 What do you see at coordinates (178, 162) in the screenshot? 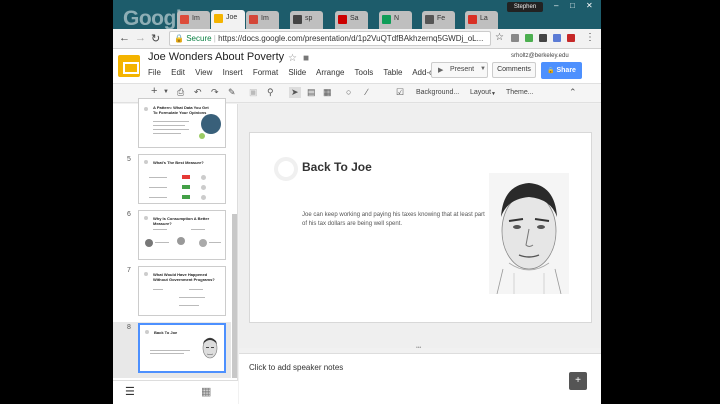
I see `slide-thumb-title: What's The Best Measure?` at bounding box center [178, 162].